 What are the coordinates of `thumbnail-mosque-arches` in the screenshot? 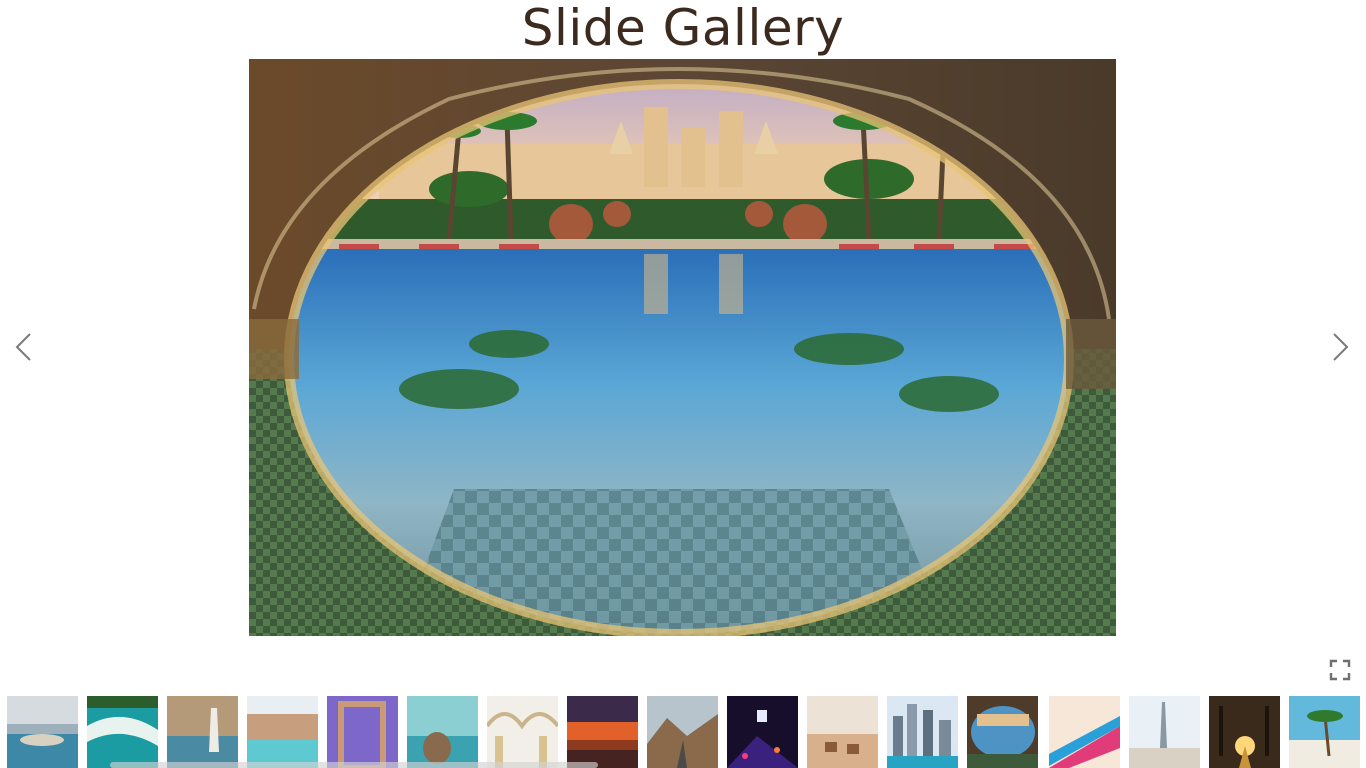 It's located at (522, 732).